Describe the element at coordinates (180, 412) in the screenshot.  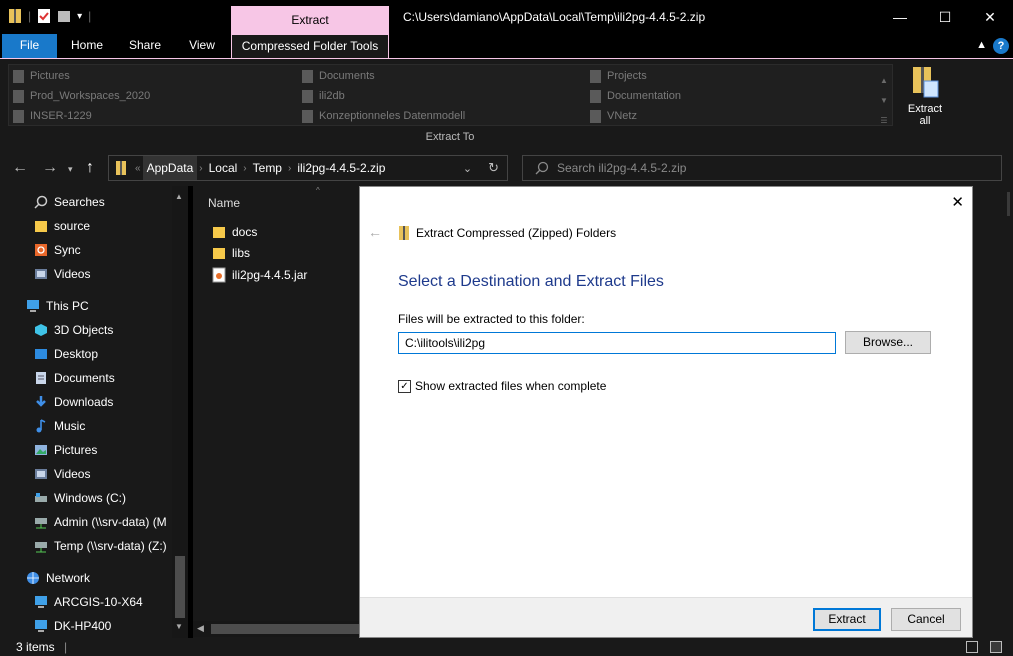
I see `nav-scrollbar: ▲ ▼` at that location.